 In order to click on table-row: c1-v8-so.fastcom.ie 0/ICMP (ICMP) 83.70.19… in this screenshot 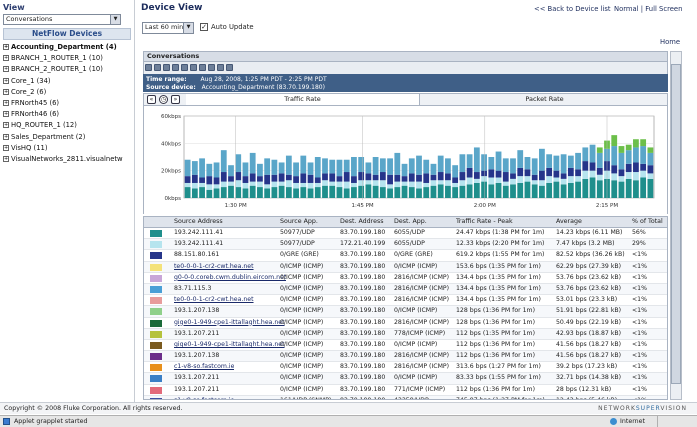, I will do `click(405, 368)`.